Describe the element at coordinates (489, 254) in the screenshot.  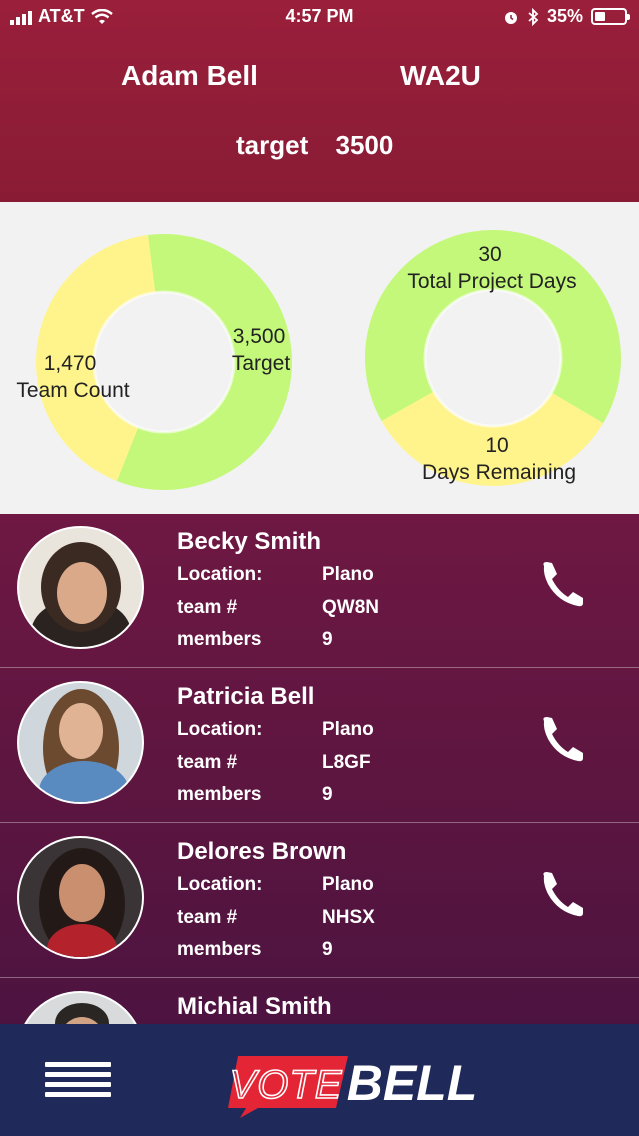
I see `total-days-value: 30` at that location.